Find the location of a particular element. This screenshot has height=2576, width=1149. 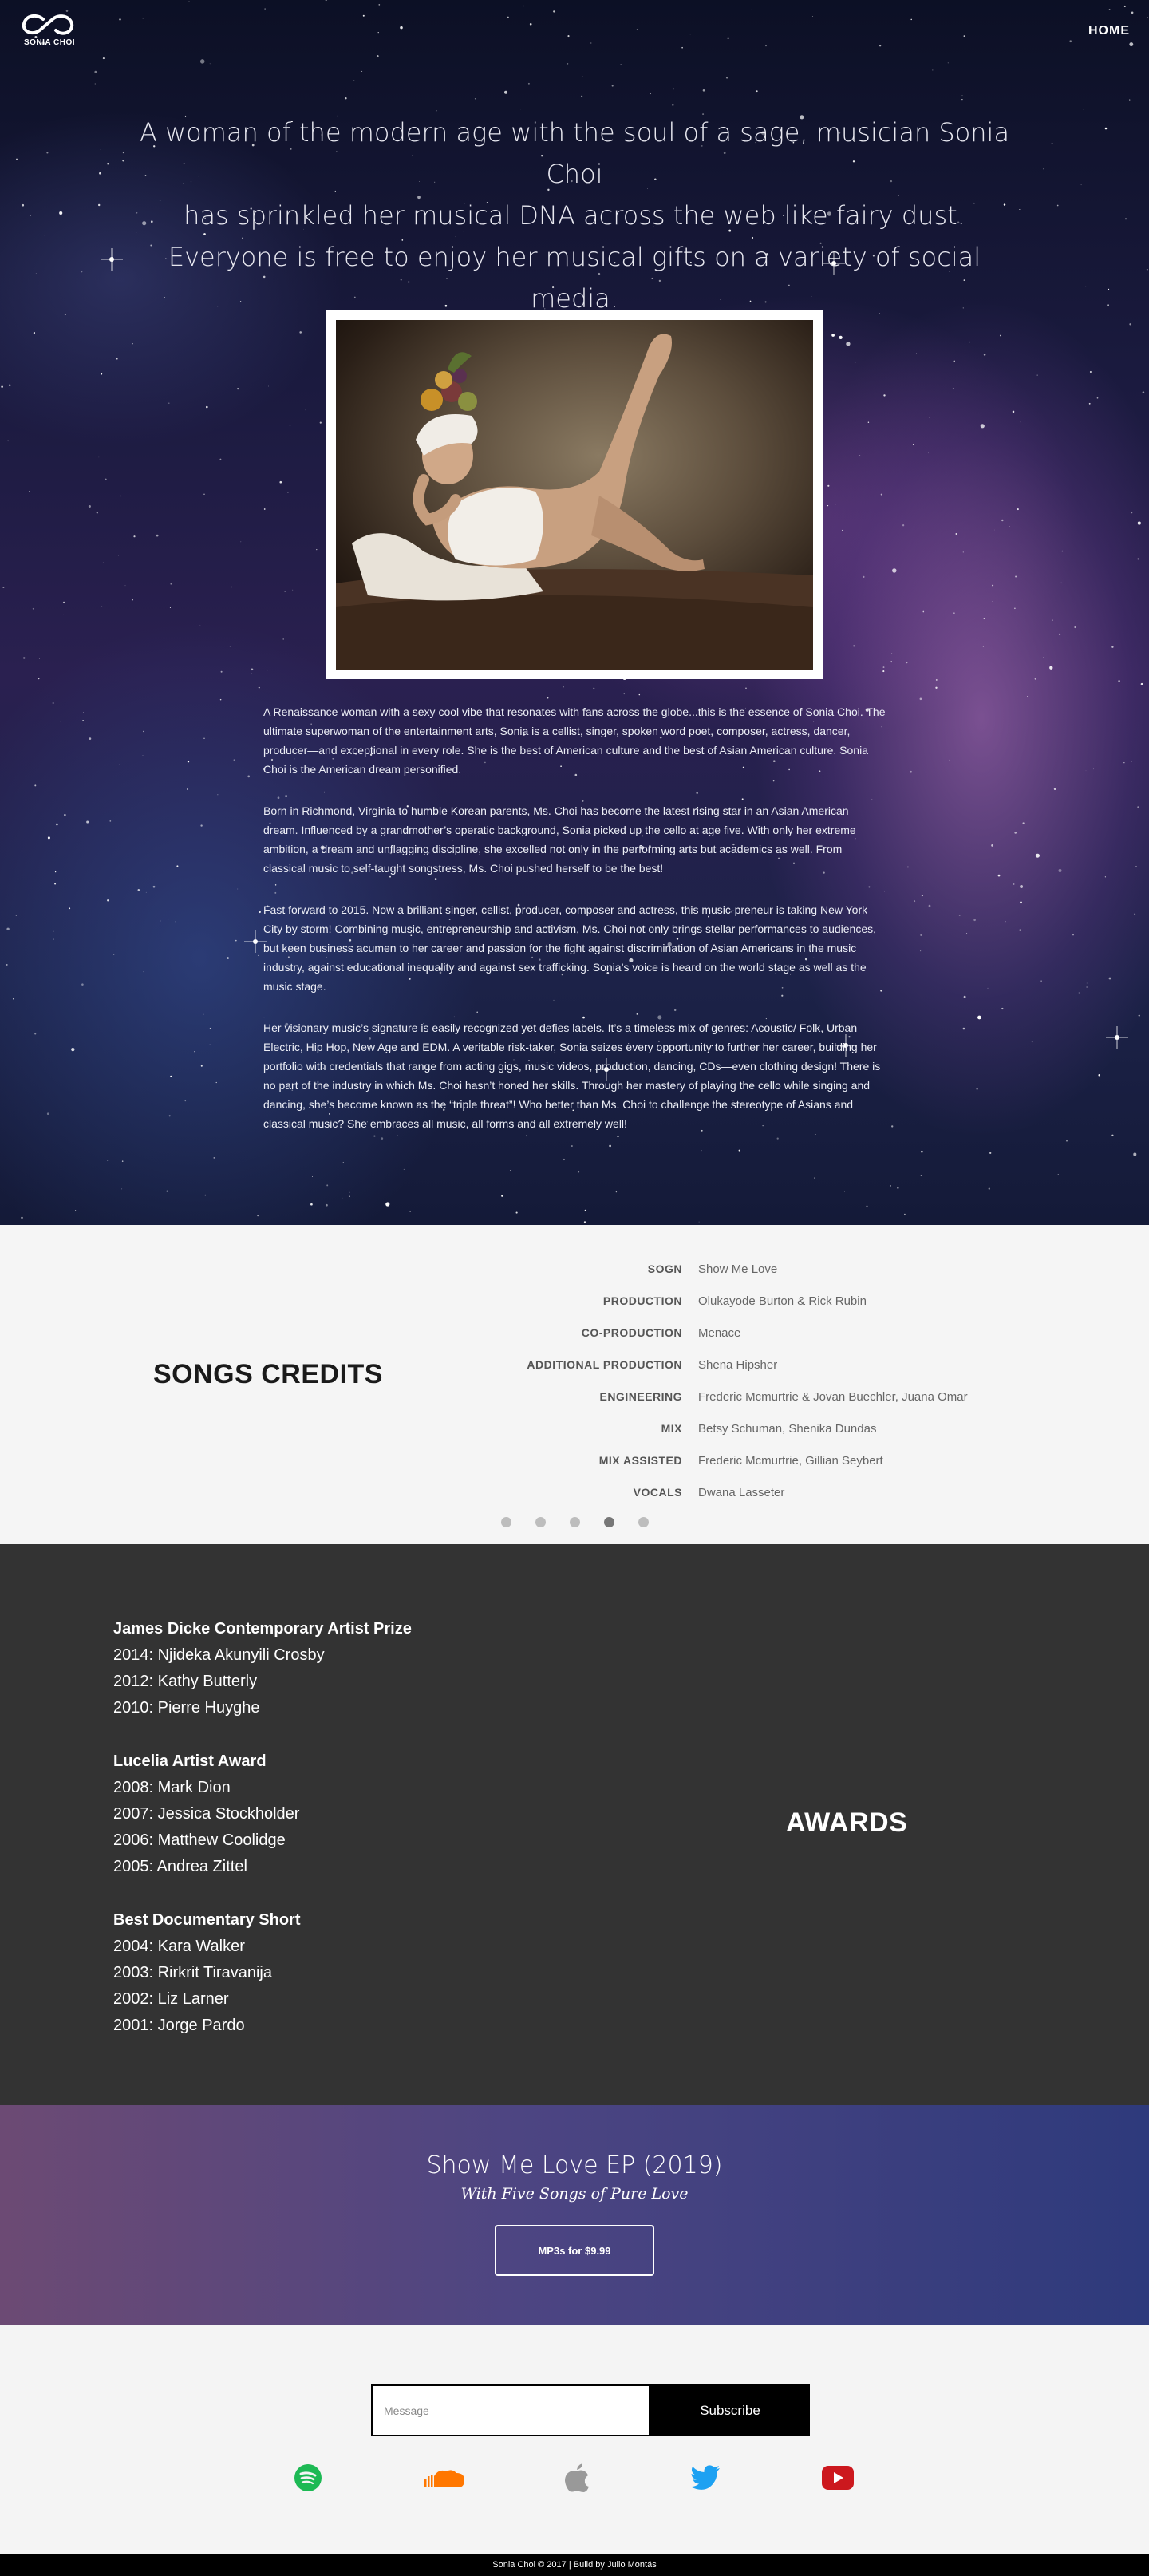

logo: SONIA CHOI is located at coordinates (49, 31).